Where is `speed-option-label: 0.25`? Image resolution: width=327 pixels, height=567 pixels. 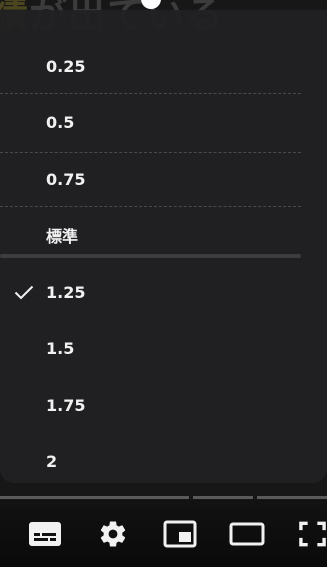
speed-option-label: 0.25 is located at coordinates (66, 66).